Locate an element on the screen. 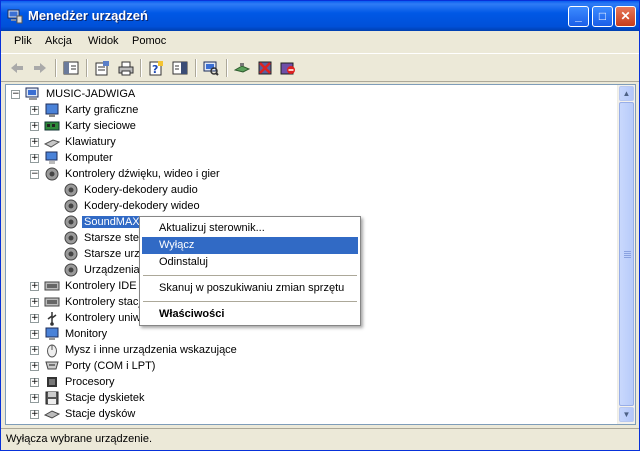  update-driver-icon is located at coordinates (242, 68).